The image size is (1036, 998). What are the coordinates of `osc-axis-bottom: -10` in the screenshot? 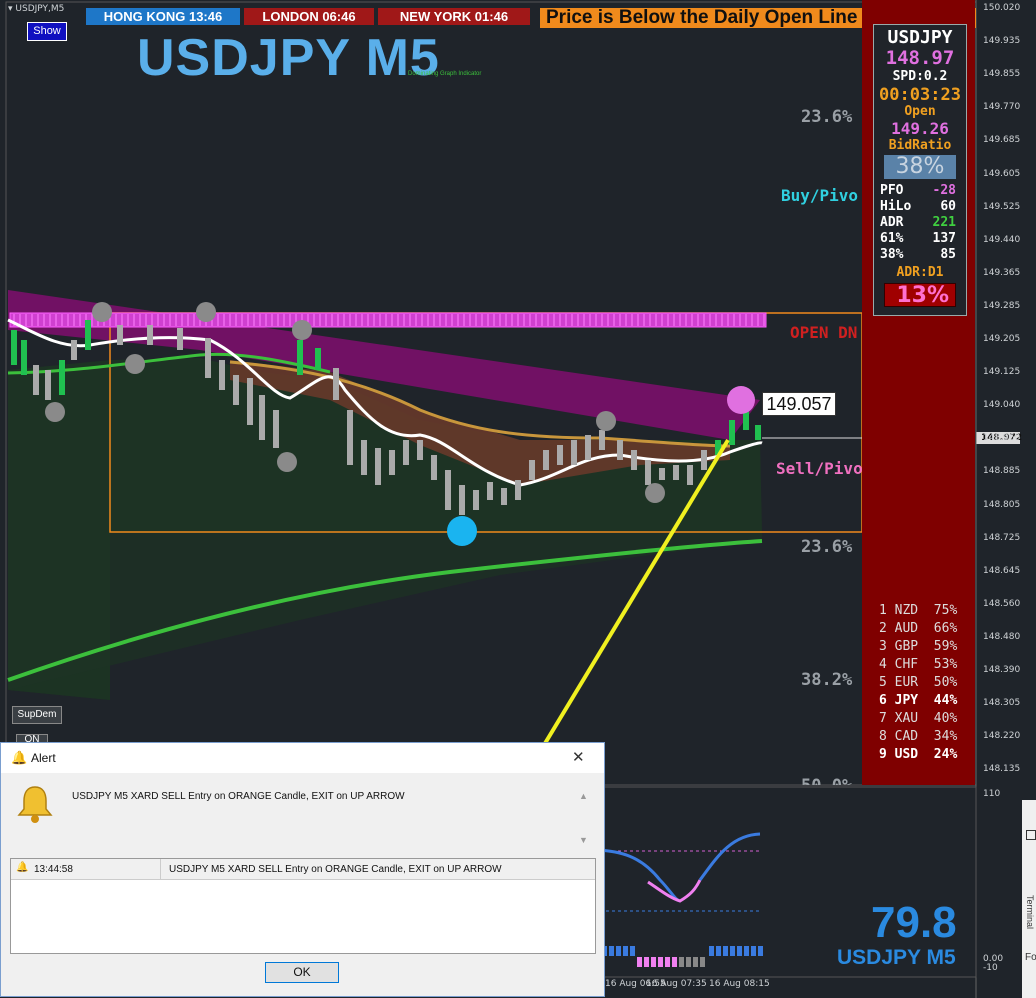 It's located at (990, 968).